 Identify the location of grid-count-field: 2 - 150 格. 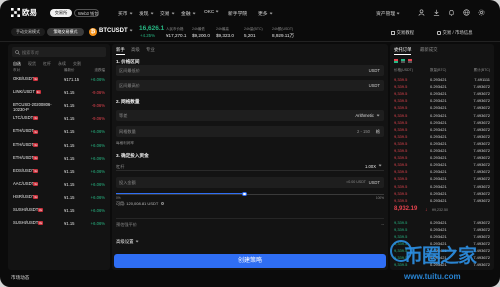
(250, 131).